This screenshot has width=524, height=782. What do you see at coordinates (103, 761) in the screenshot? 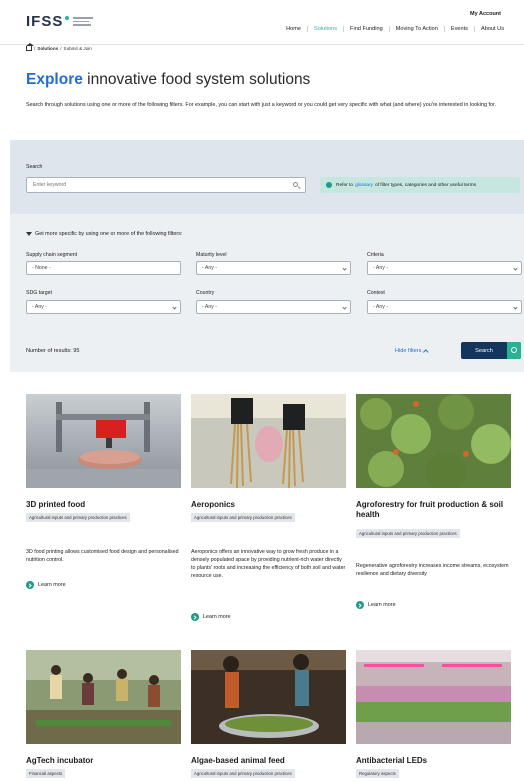
I see `card-title: AgTech incubator` at bounding box center [103, 761].